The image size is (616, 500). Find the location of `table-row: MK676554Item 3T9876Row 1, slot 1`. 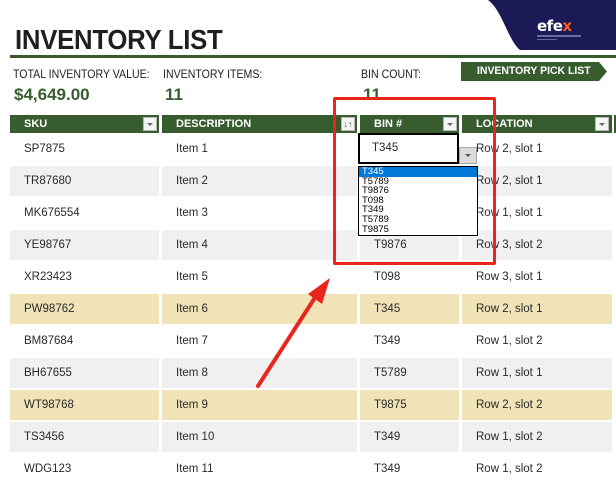

table-row: MK676554Item 3T9876Row 1, slot 1 is located at coordinates (313, 213).